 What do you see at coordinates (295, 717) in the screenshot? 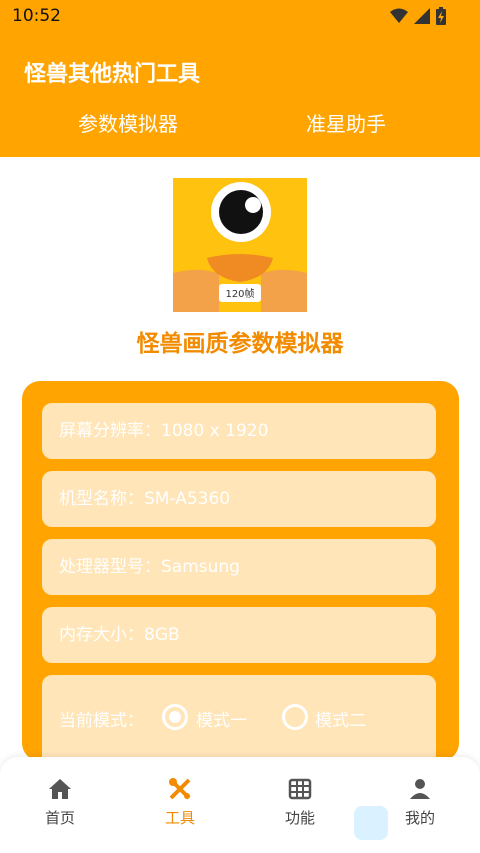
I see `mode-two-radio` at bounding box center [295, 717].